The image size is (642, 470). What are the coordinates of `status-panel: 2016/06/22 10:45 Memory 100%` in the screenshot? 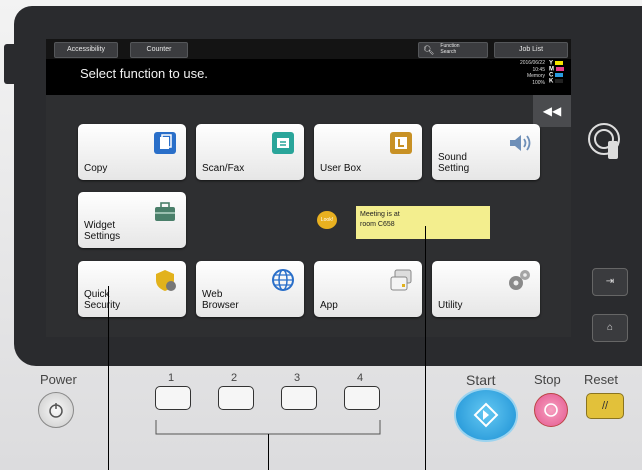 It's located at (532, 73).